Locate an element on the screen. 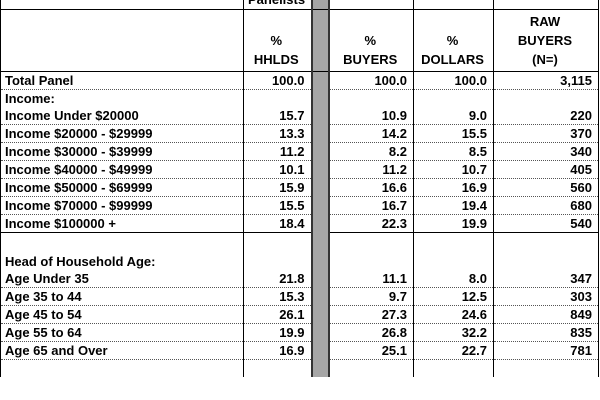 The width and height of the screenshot is (600, 400). cell-hhlds: 11.2 is located at coordinates (277, 151).